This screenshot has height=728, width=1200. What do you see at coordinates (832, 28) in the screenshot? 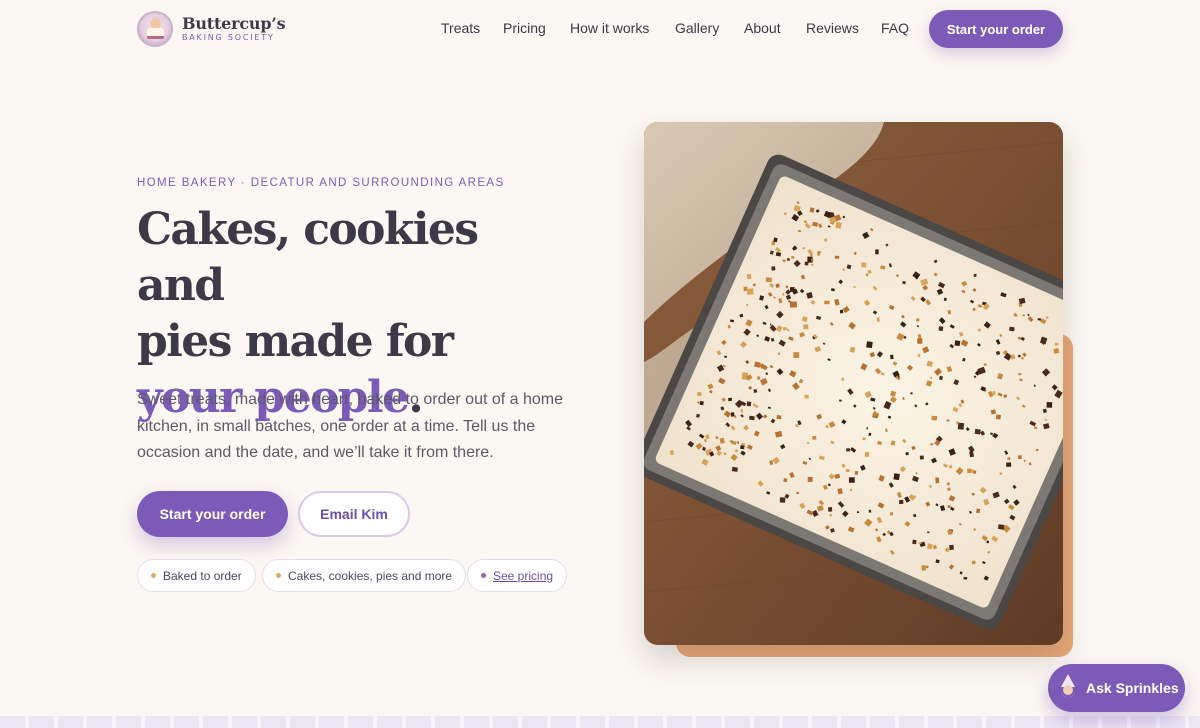
I see `nav-reviews: Reviews` at bounding box center [832, 28].